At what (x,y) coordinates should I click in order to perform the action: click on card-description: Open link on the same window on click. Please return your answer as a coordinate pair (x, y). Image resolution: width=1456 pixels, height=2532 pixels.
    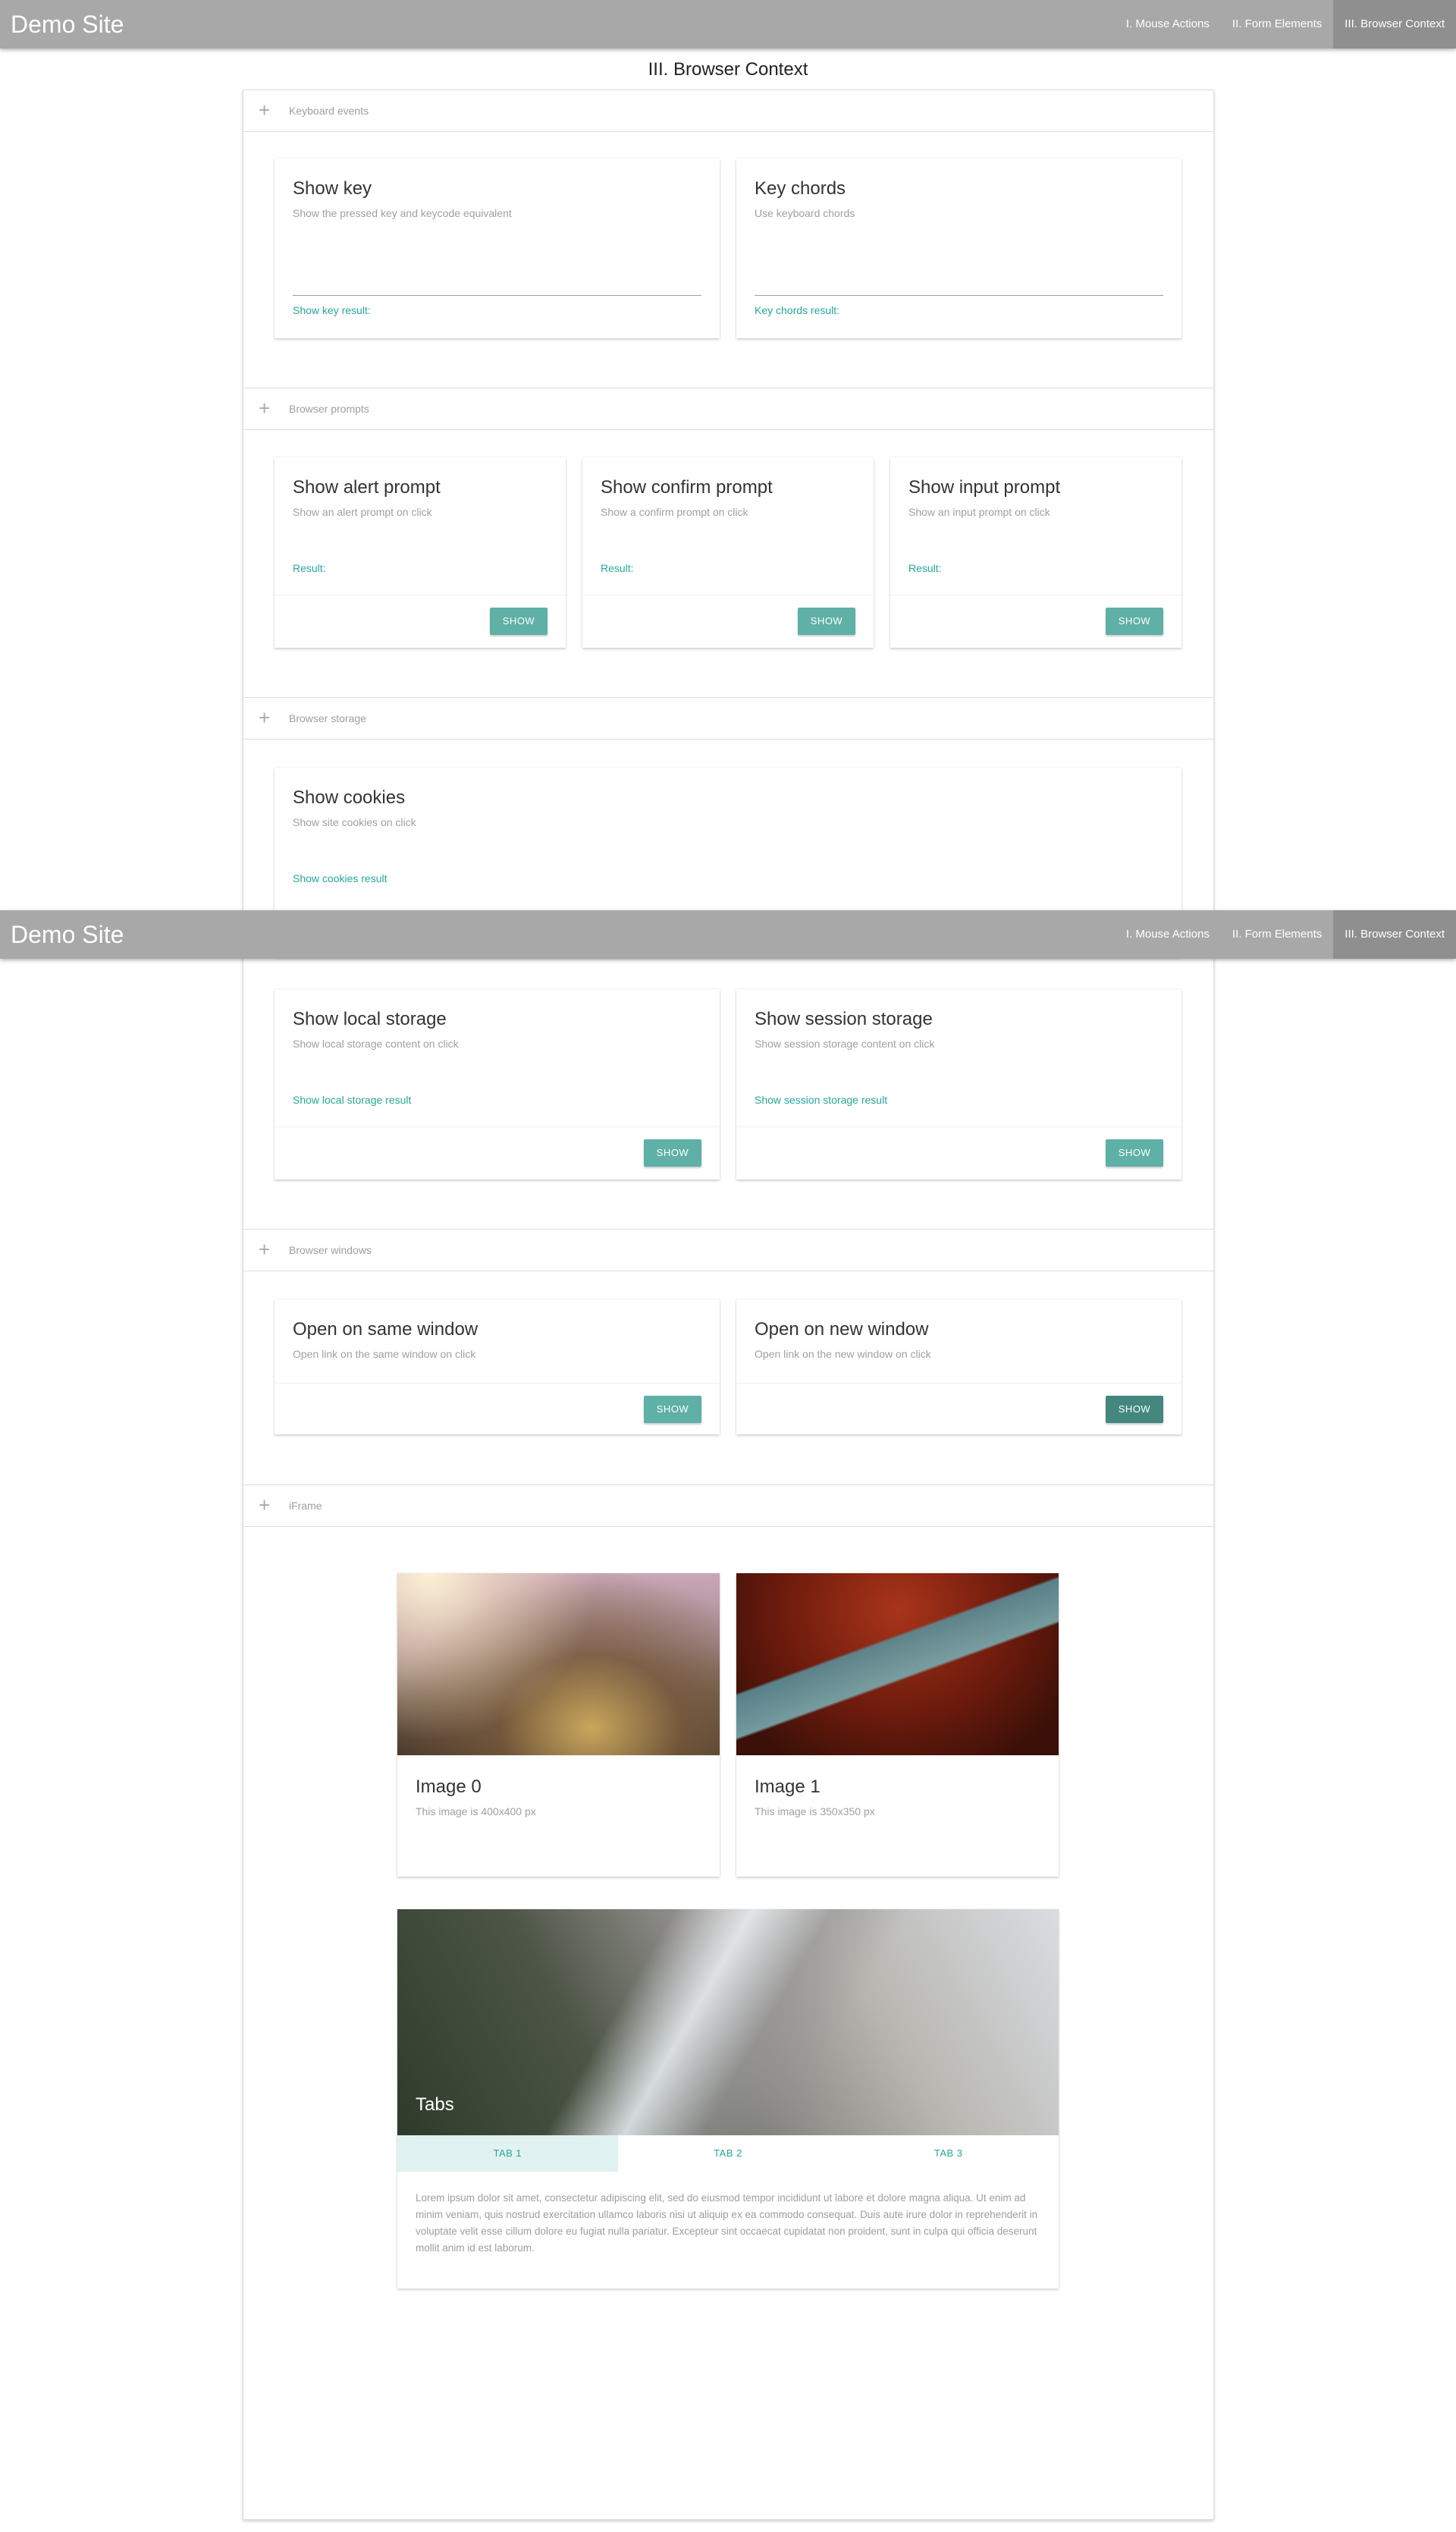
    Looking at the image, I should click on (384, 1354).